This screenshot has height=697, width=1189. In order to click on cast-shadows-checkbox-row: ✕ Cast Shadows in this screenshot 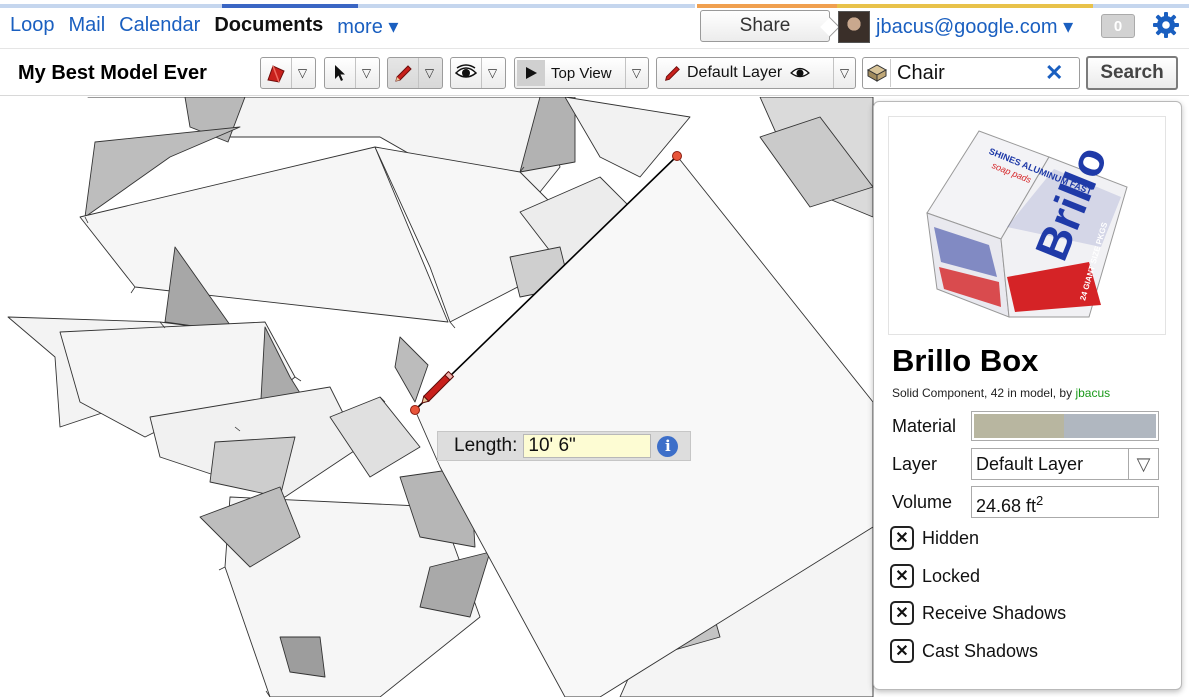, I will do `click(964, 651)`.